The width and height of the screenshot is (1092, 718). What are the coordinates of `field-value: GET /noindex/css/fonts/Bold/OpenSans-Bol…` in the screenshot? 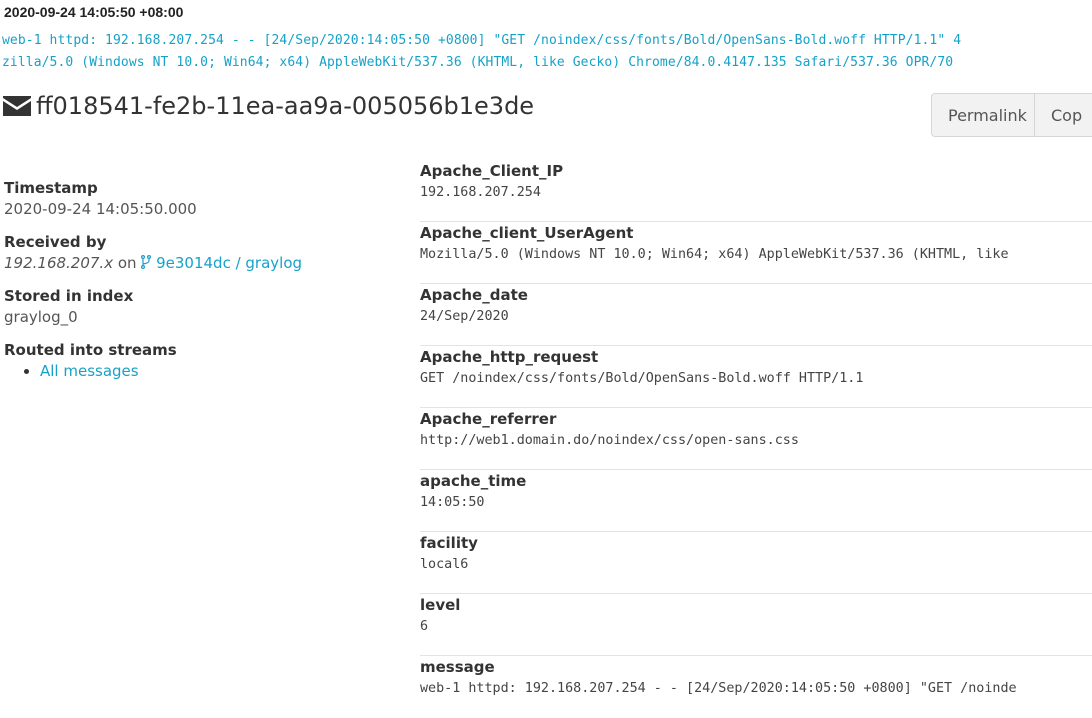 It's located at (642, 378).